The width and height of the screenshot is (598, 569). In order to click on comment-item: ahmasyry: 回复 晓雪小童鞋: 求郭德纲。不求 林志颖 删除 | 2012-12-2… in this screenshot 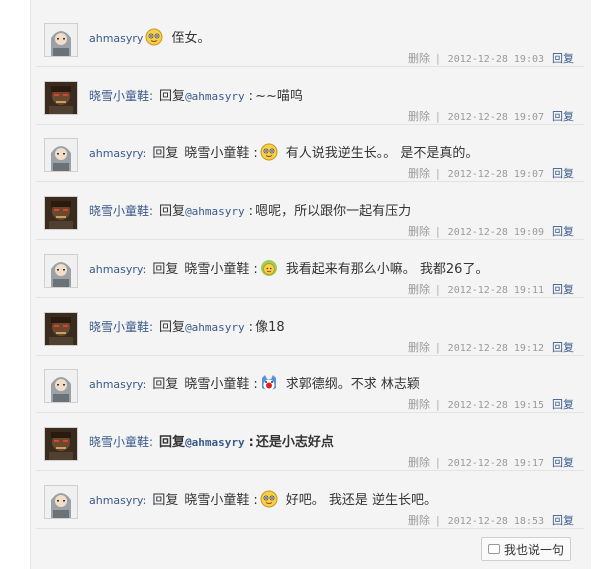, I will do `click(310, 384)`.